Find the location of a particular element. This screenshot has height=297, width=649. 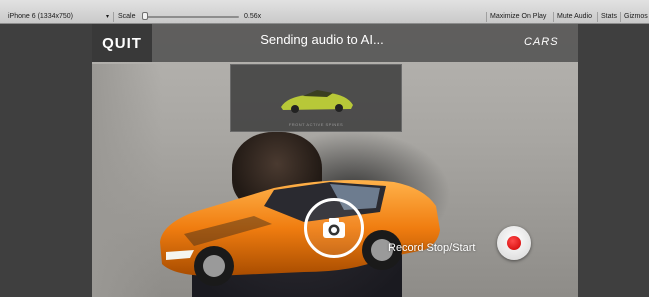

camera-icon is located at coordinates (334, 228).